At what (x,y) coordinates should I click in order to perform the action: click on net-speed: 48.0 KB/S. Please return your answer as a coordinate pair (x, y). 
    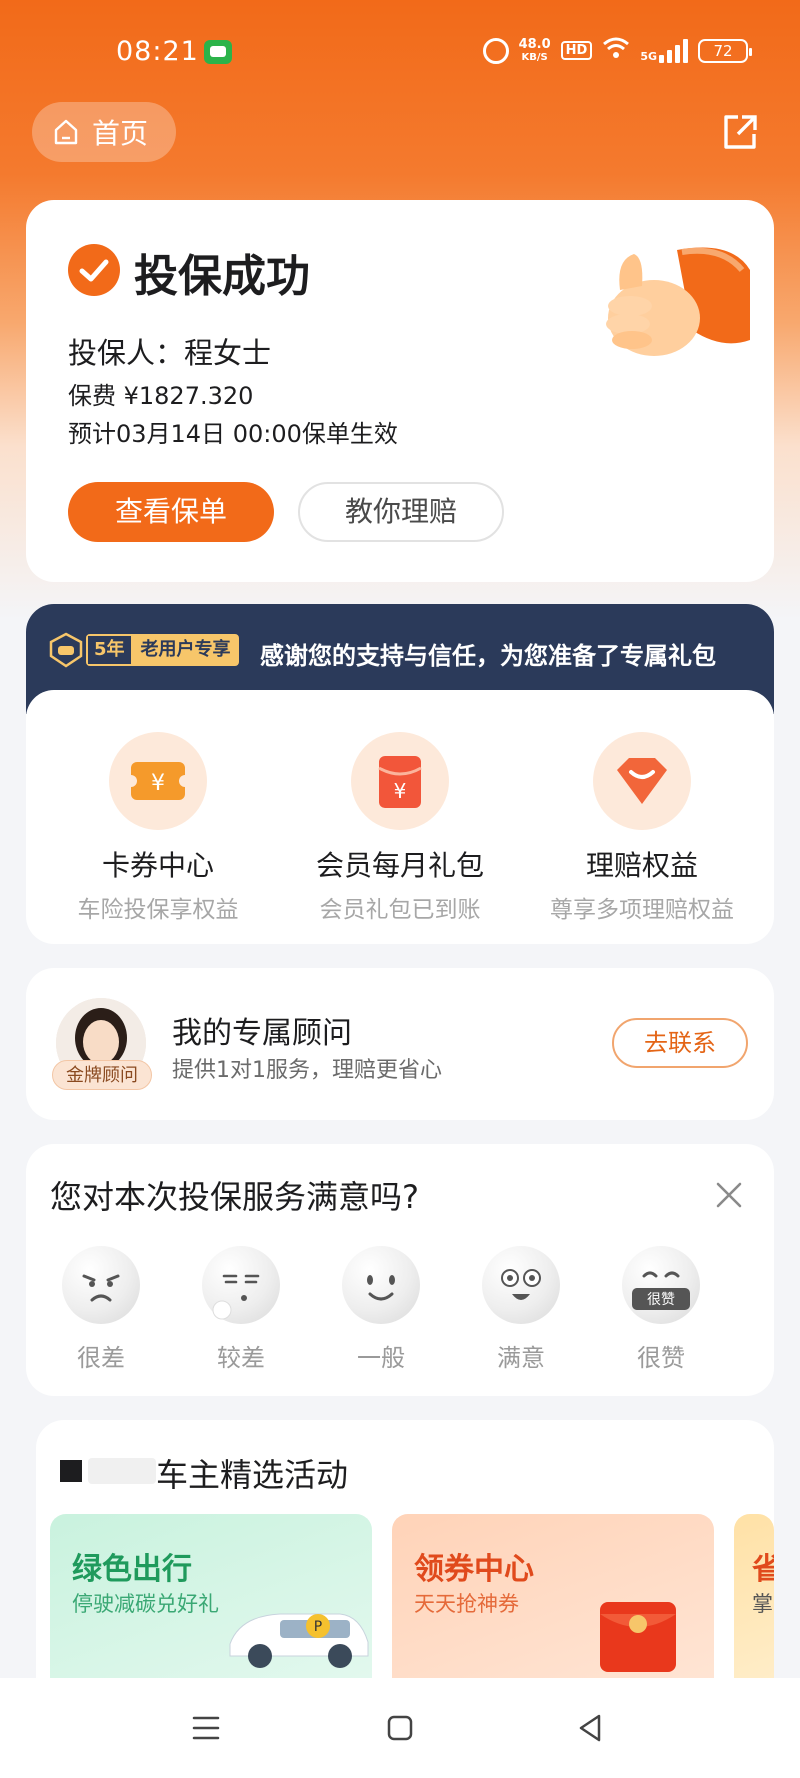
    Looking at the image, I should click on (534, 49).